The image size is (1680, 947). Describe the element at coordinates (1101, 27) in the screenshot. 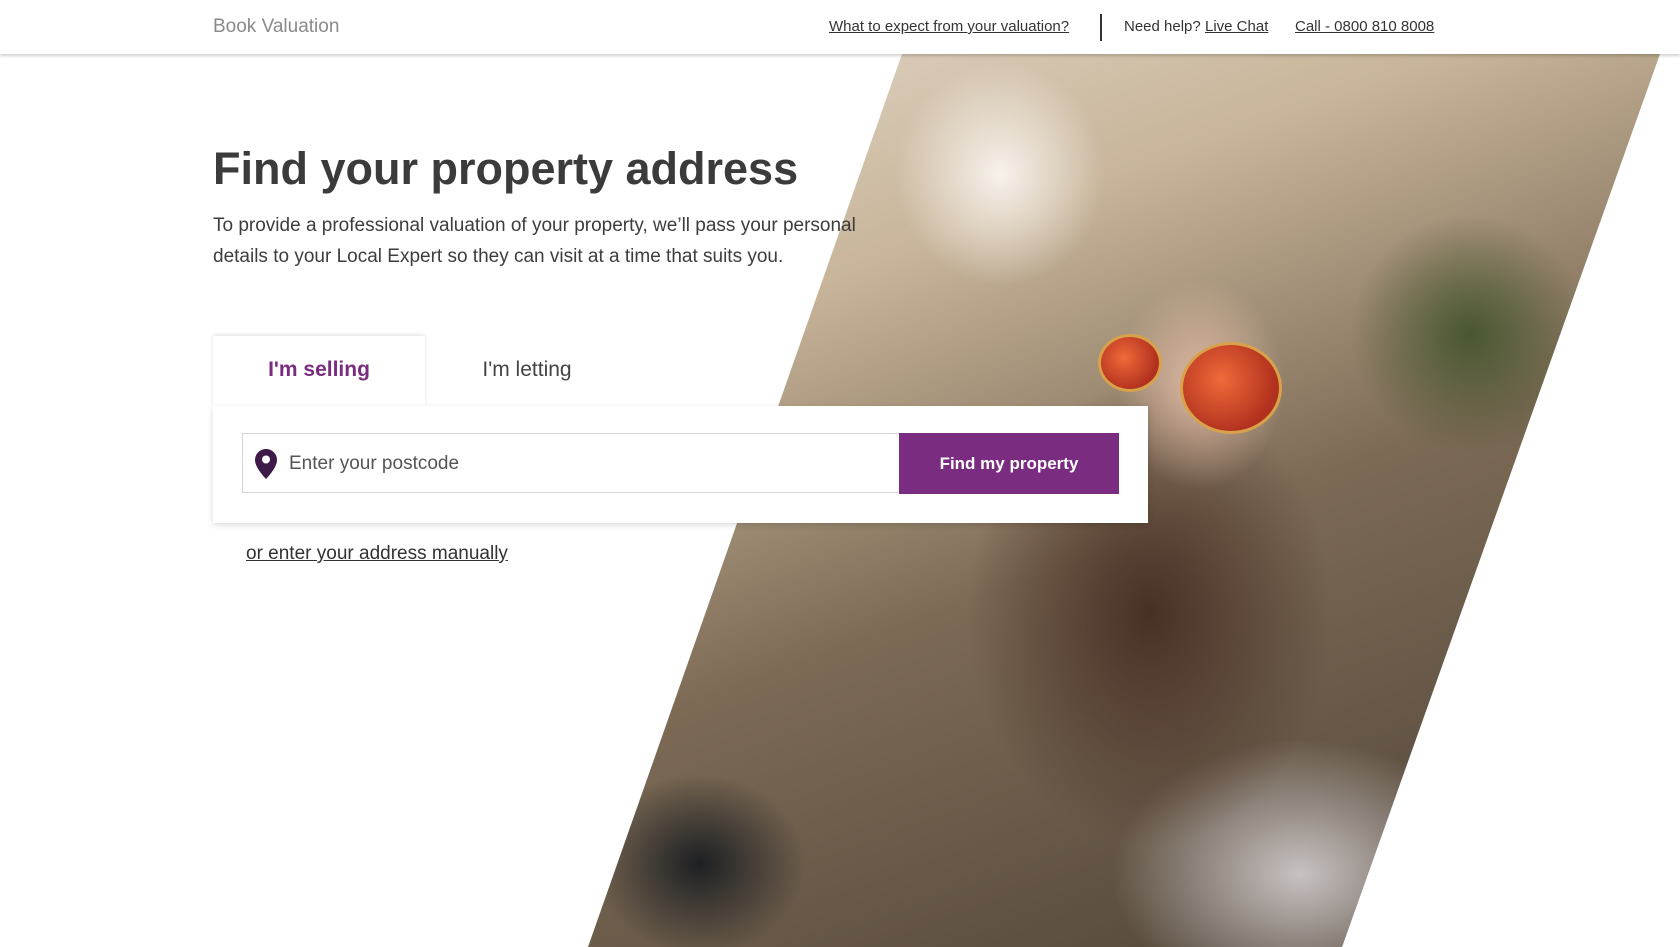

I see `header-divider` at that location.